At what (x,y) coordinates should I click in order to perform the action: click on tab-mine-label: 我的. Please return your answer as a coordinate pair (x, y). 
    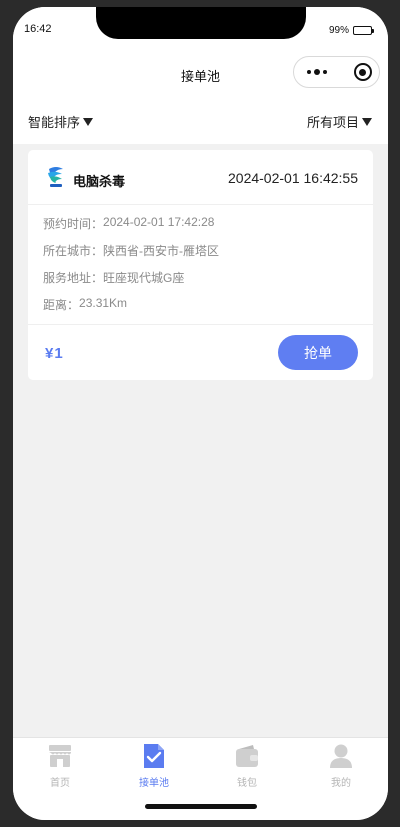
    Looking at the image, I should click on (341, 783).